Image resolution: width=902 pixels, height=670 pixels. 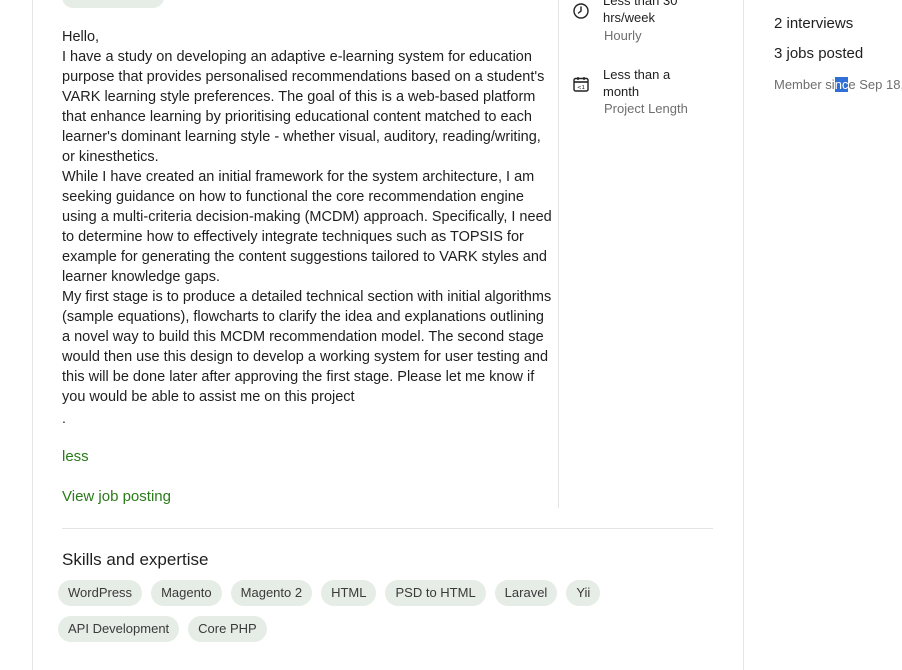 I want to click on less-link: less, so click(x=75, y=456).